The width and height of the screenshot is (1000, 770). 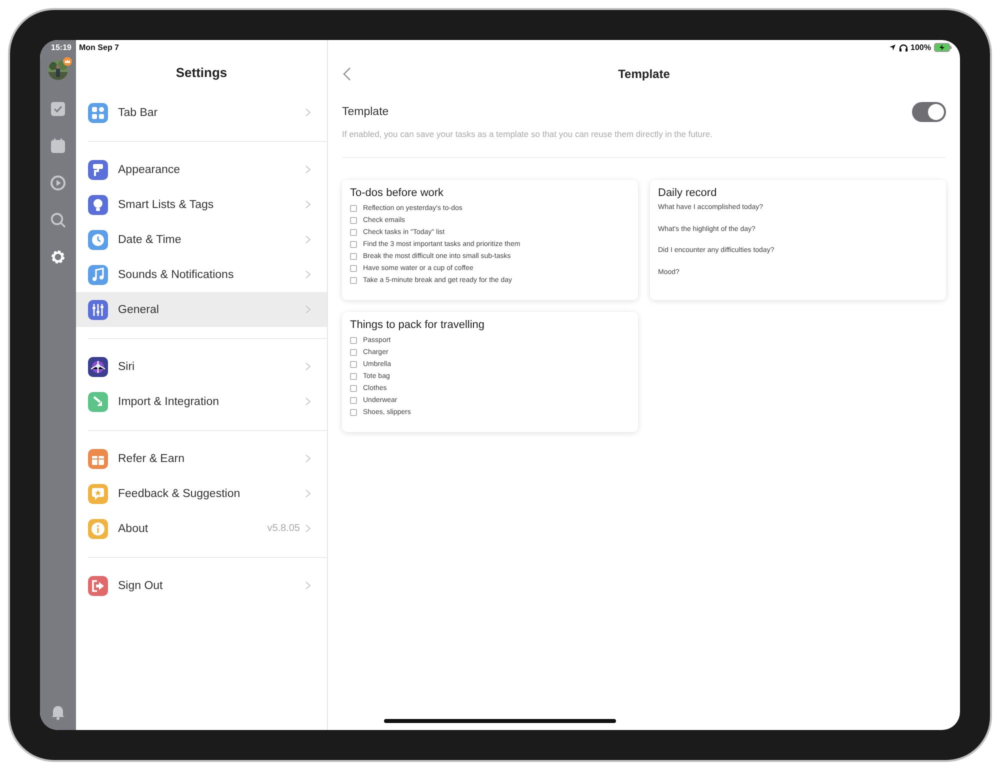 What do you see at coordinates (61, 47) in the screenshot?
I see `status-time: 15:19` at bounding box center [61, 47].